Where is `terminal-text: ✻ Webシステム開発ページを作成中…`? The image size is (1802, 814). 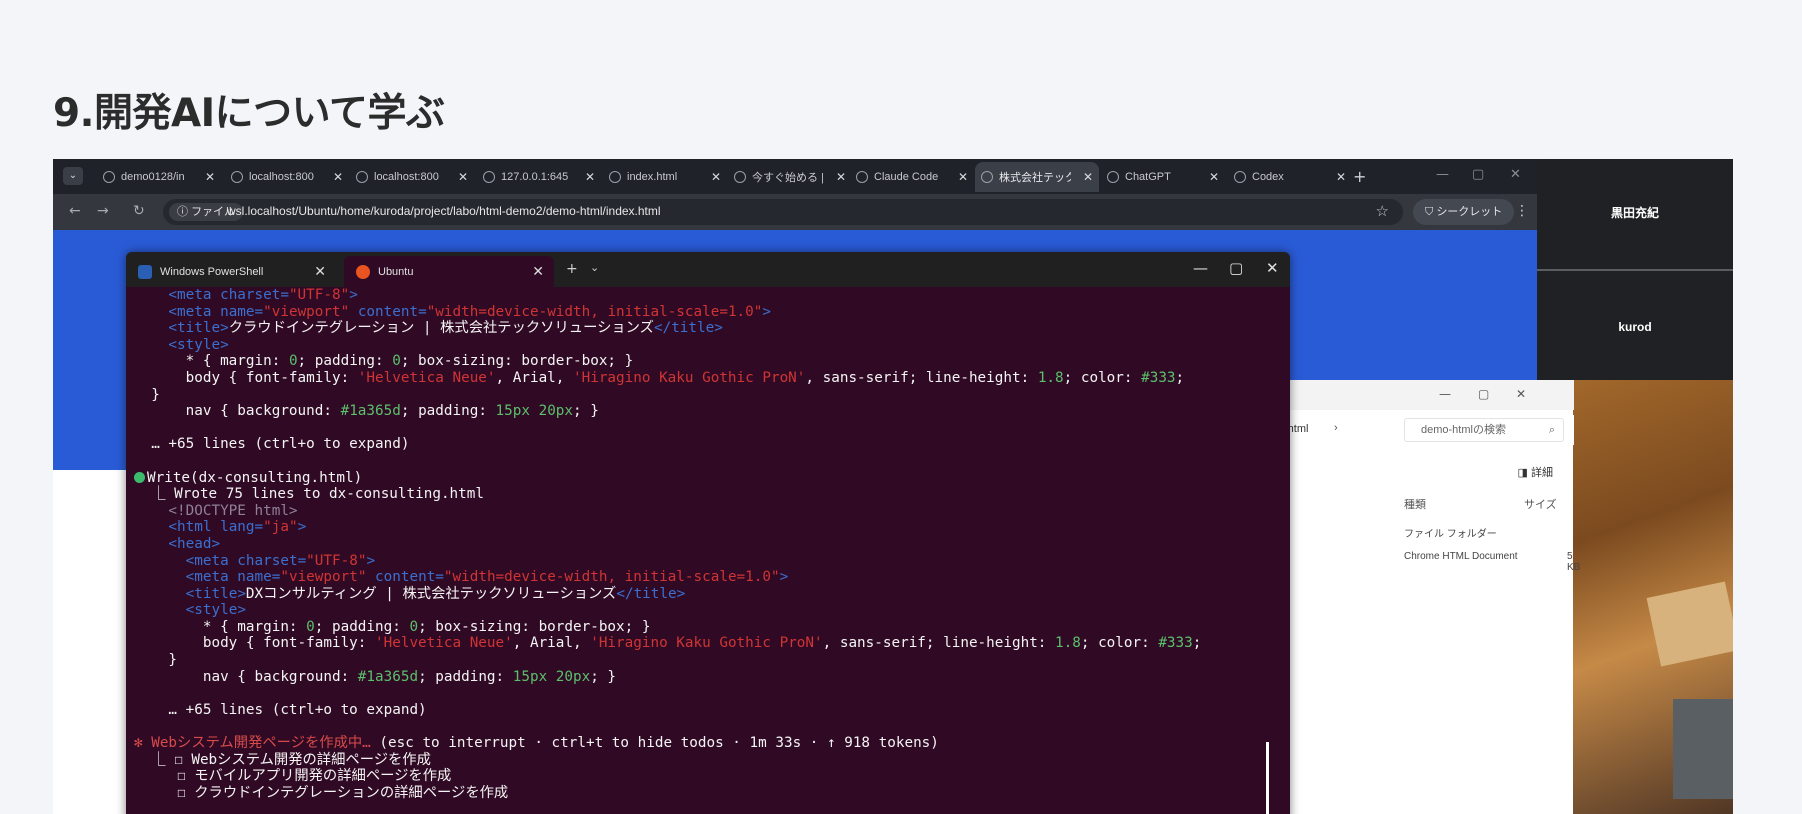
terminal-text: ✻ Webシステム開発ページを作成中… is located at coordinates (257, 743).